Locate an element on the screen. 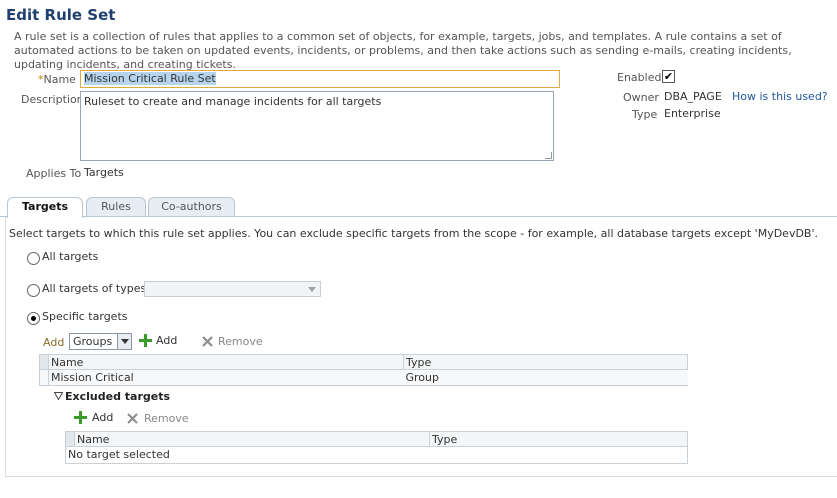 The height and width of the screenshot is (498, 837). target-types-select is located at coordinates (232, 289).